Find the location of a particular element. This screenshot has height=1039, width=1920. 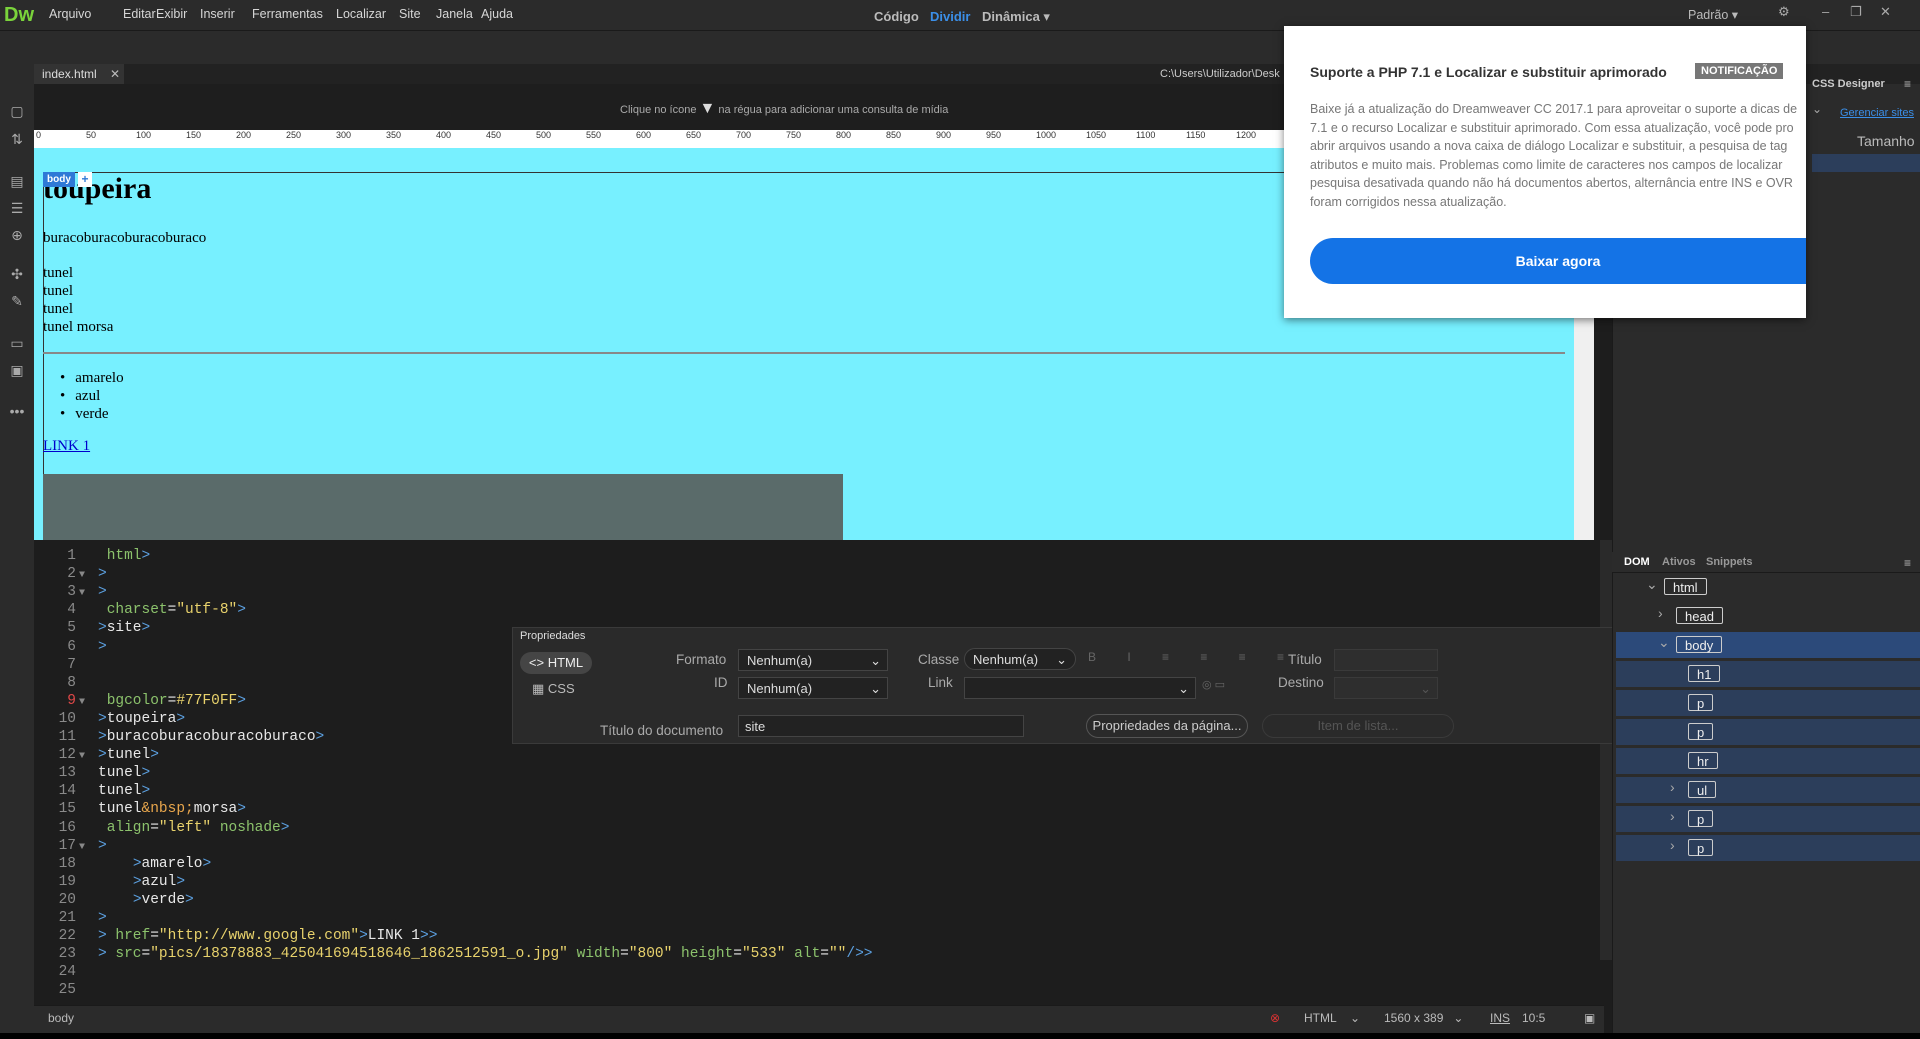

live-link: LINK 1 is located at coordinates (66, 446).